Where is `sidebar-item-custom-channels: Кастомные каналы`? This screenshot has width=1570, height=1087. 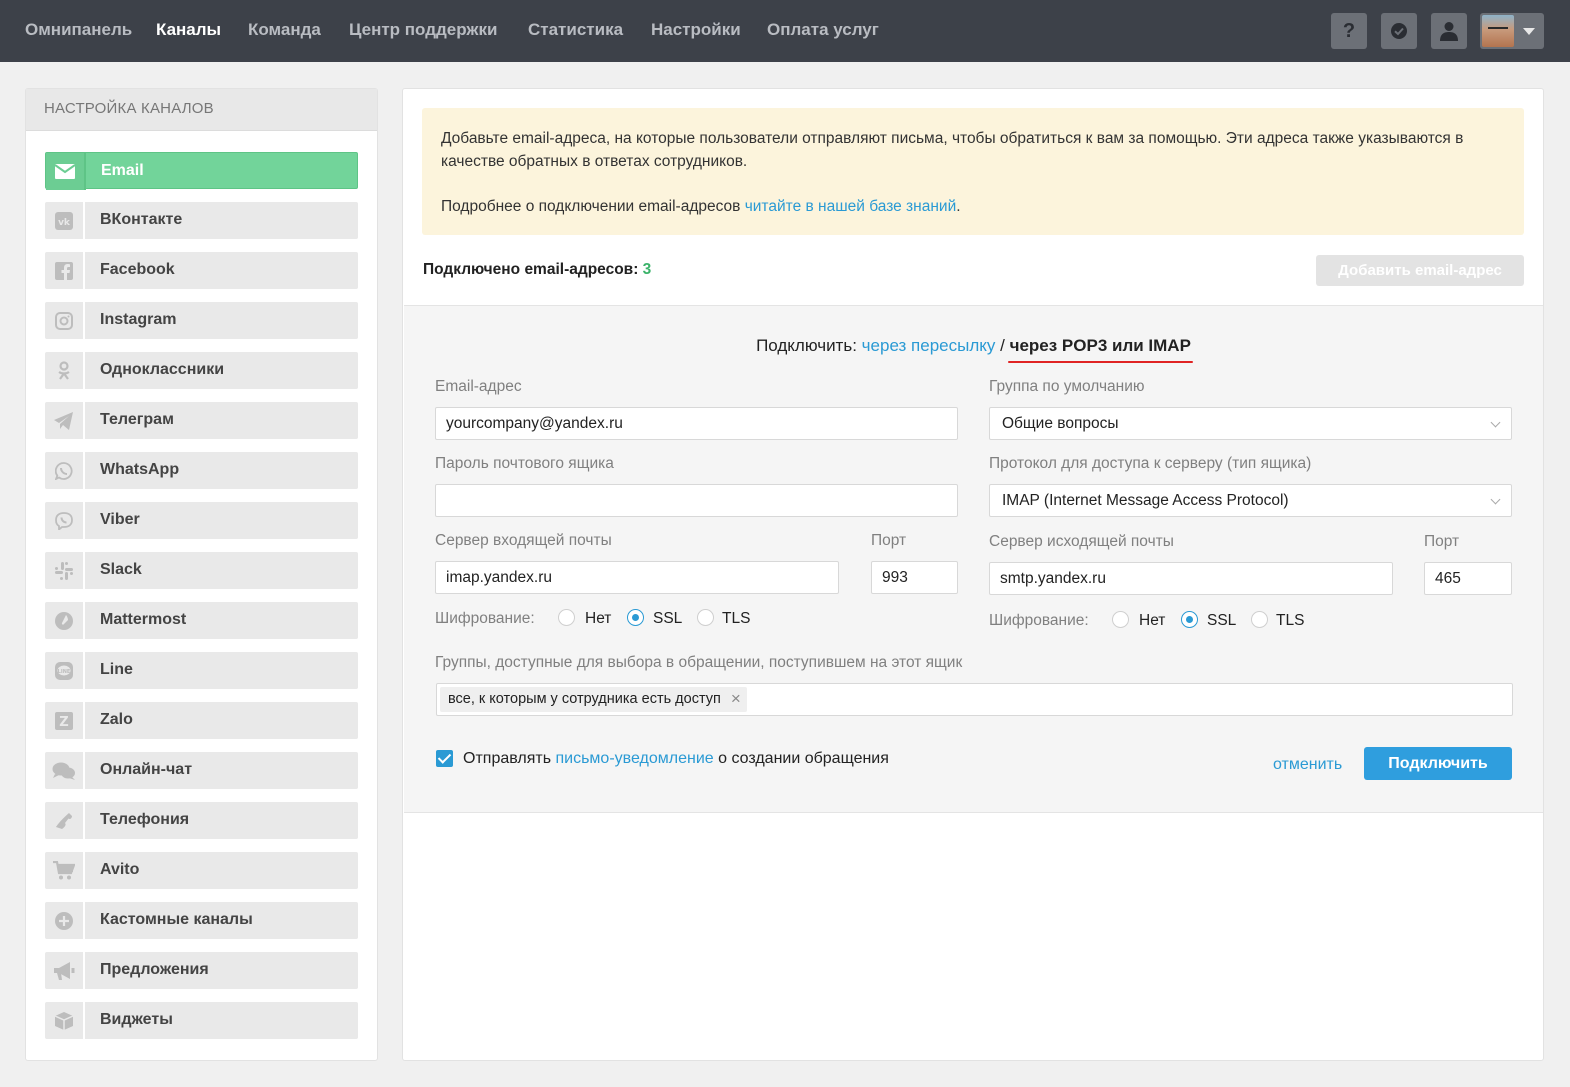 sidebar-item-custom-channels: Кастомные каналы is located at coordinates (201, 920).